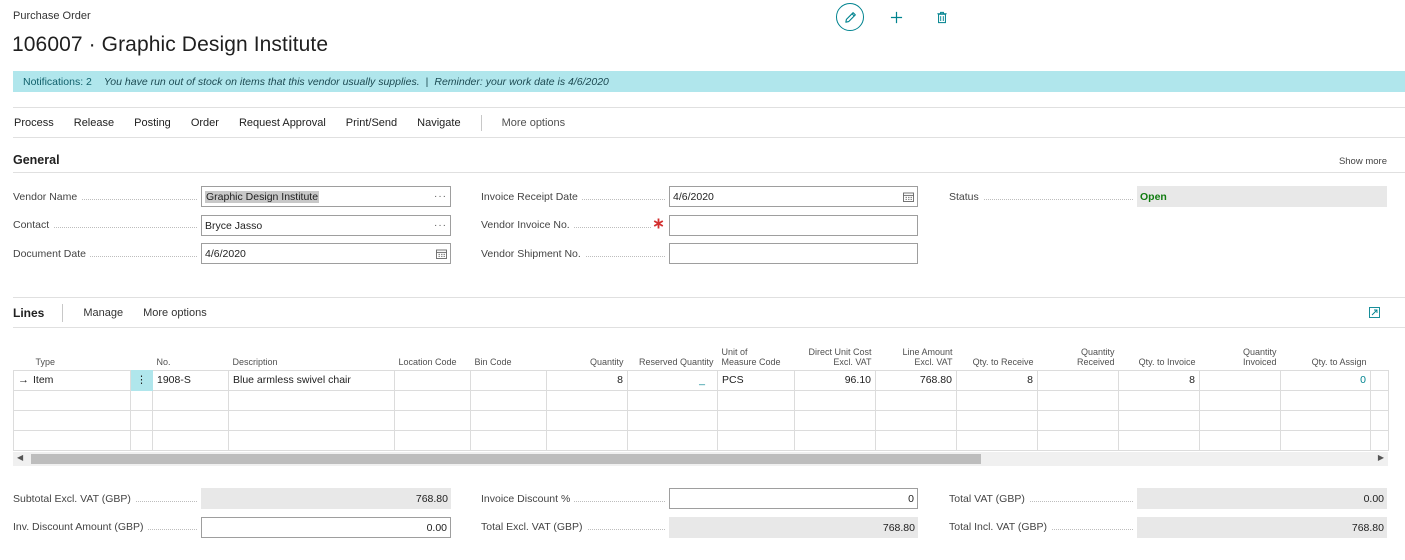  What do you see at coordinates (1153, 196) in the screenshot?
I see `status-value: Open` at bounding box center [1153, 196].